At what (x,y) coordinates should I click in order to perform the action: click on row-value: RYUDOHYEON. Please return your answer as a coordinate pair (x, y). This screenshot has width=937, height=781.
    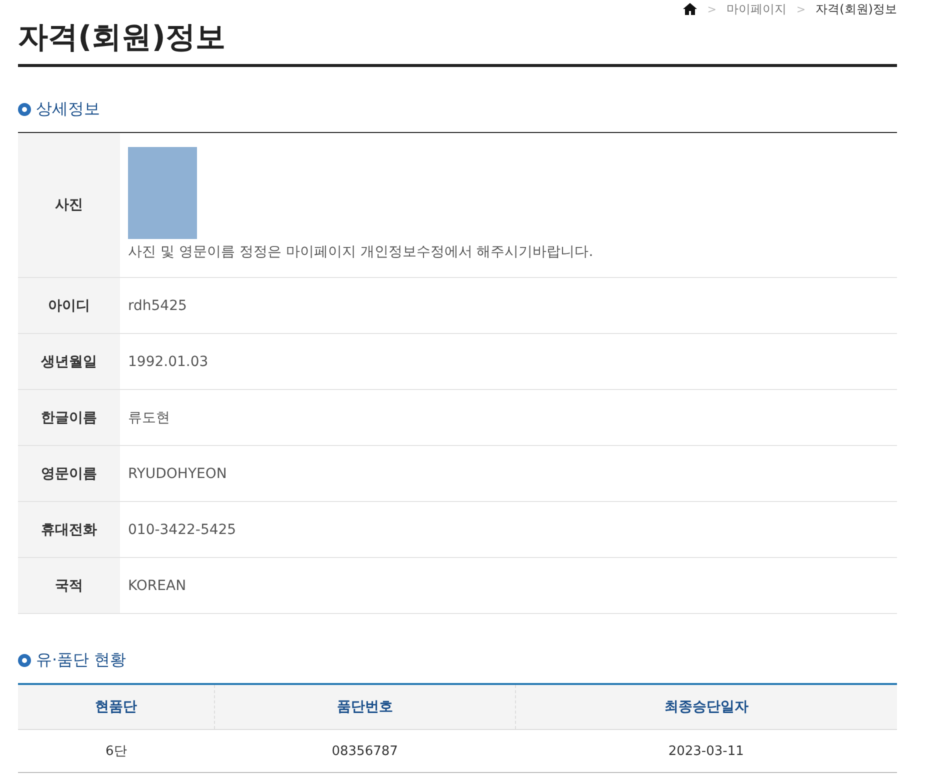
    Looking at the image, I should click on (508, 474).